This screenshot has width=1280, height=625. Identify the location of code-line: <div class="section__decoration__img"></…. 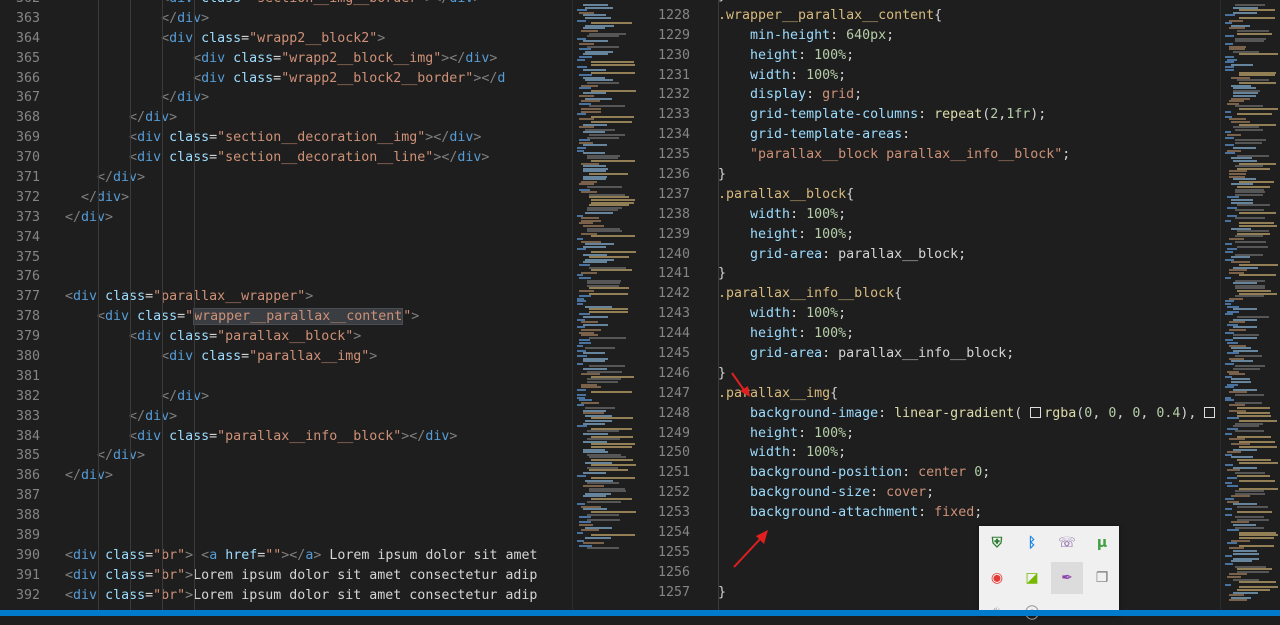
(301, 138).